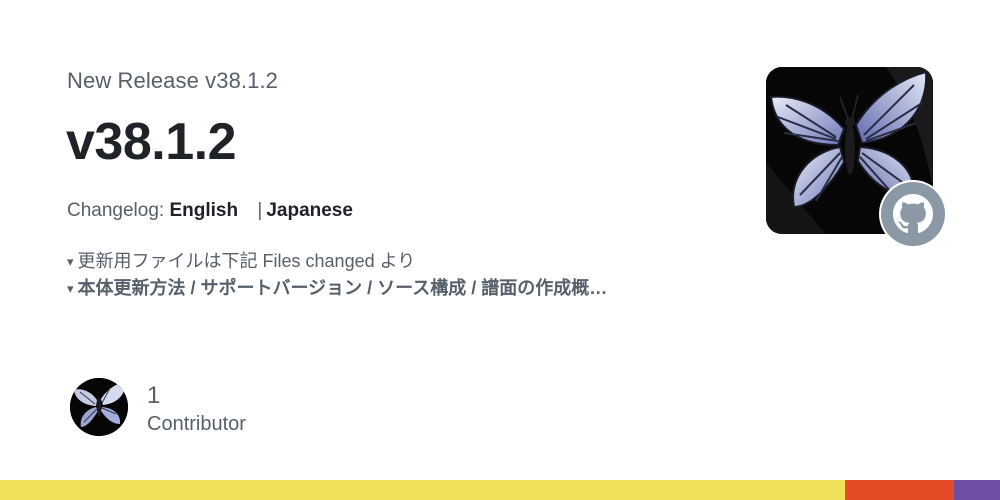 The image size is (1000, 500). I want to click on butterfly-avatar, so click(99, 407).